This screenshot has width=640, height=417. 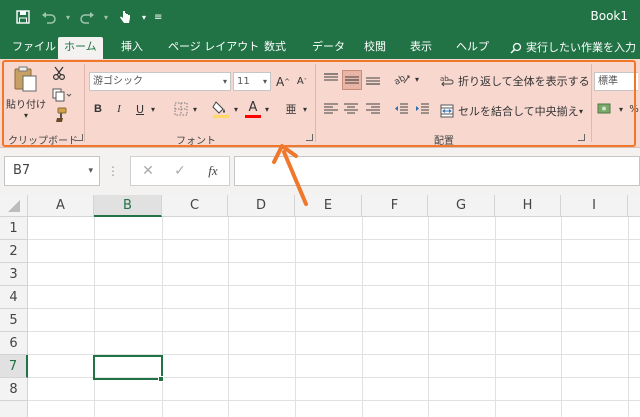 I want to click on paste-clipboard-icon, so click(x=25, y=79).